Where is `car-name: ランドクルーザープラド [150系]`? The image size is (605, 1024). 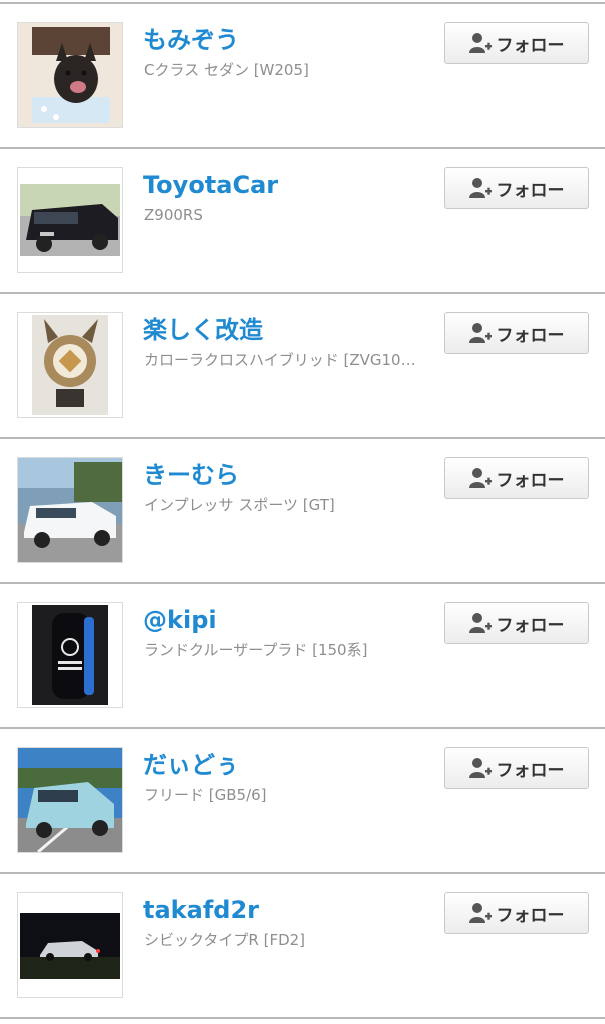
car-name: ランドクルーザープラド [150系] is located at coordinates (289, 650).